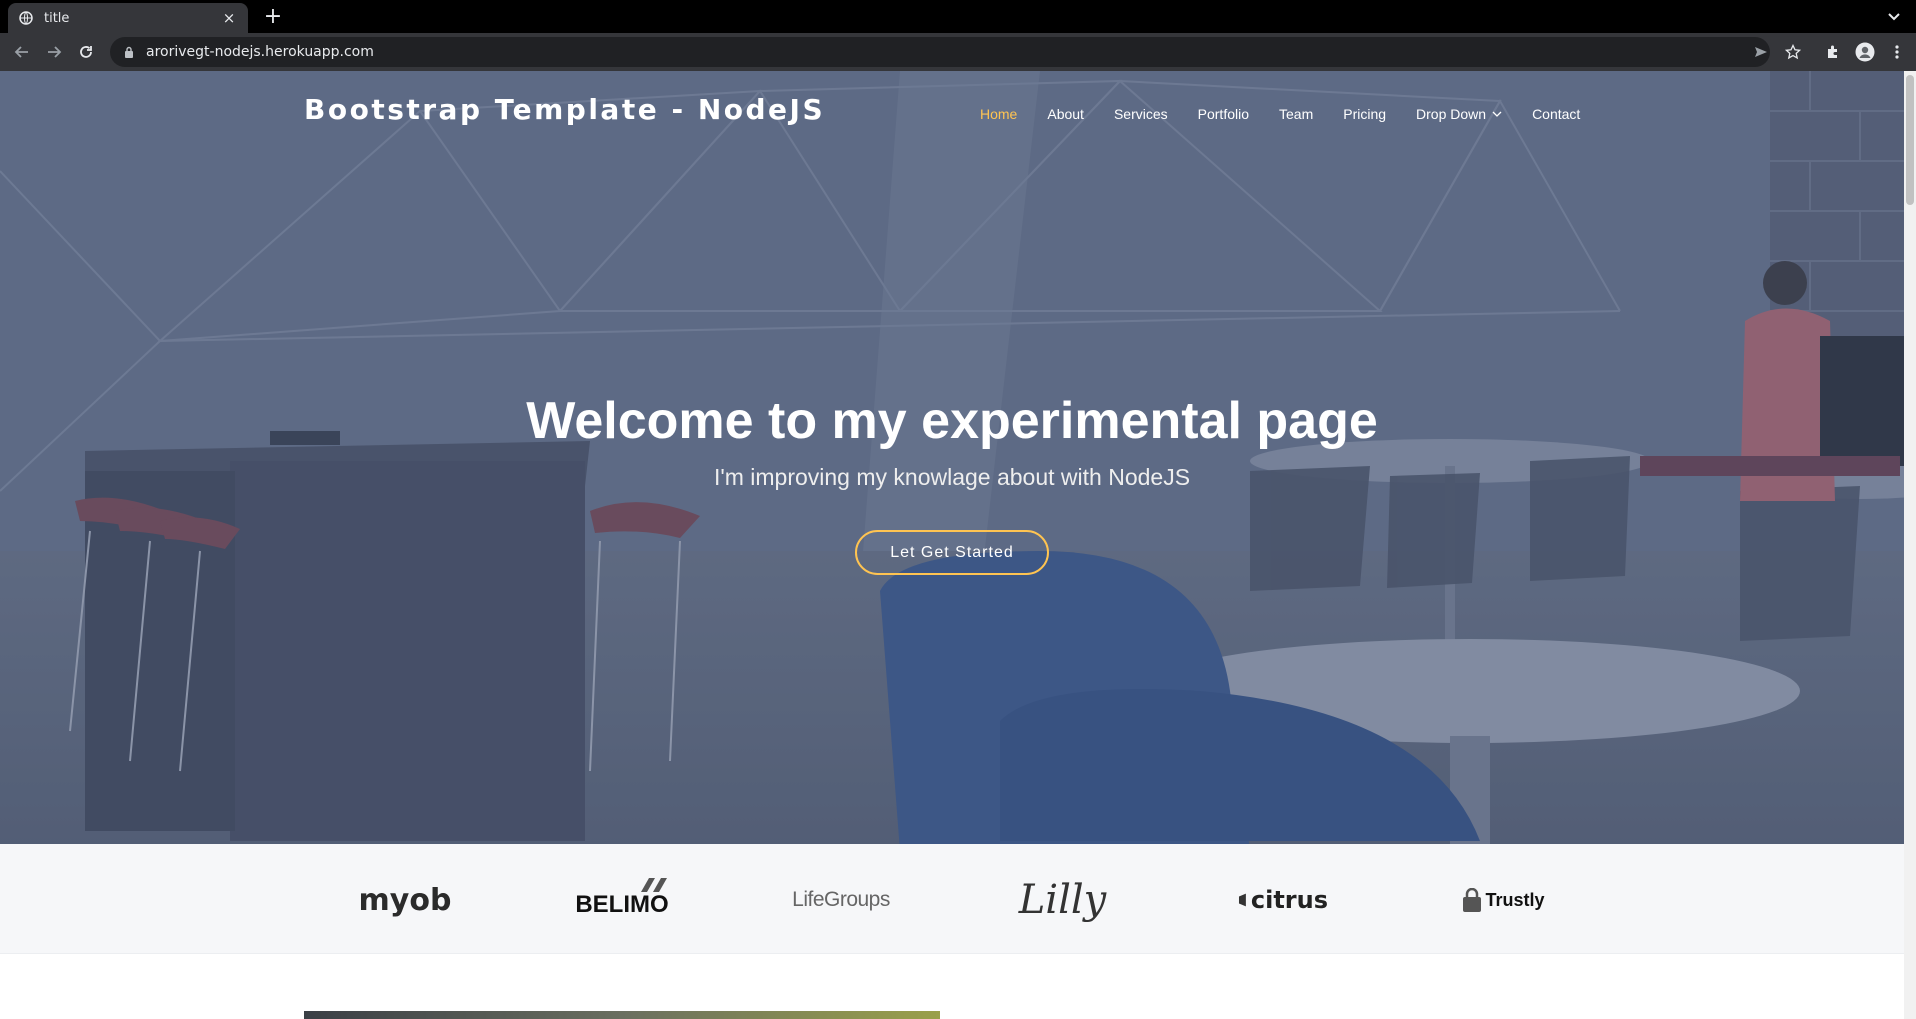 This screenshot has width=1916, height=1019. What do you see at coordinates (1223, 114) in the screenshot?
I see `nav-portfolio: Portfolio` at bounding box center [1223, 114].